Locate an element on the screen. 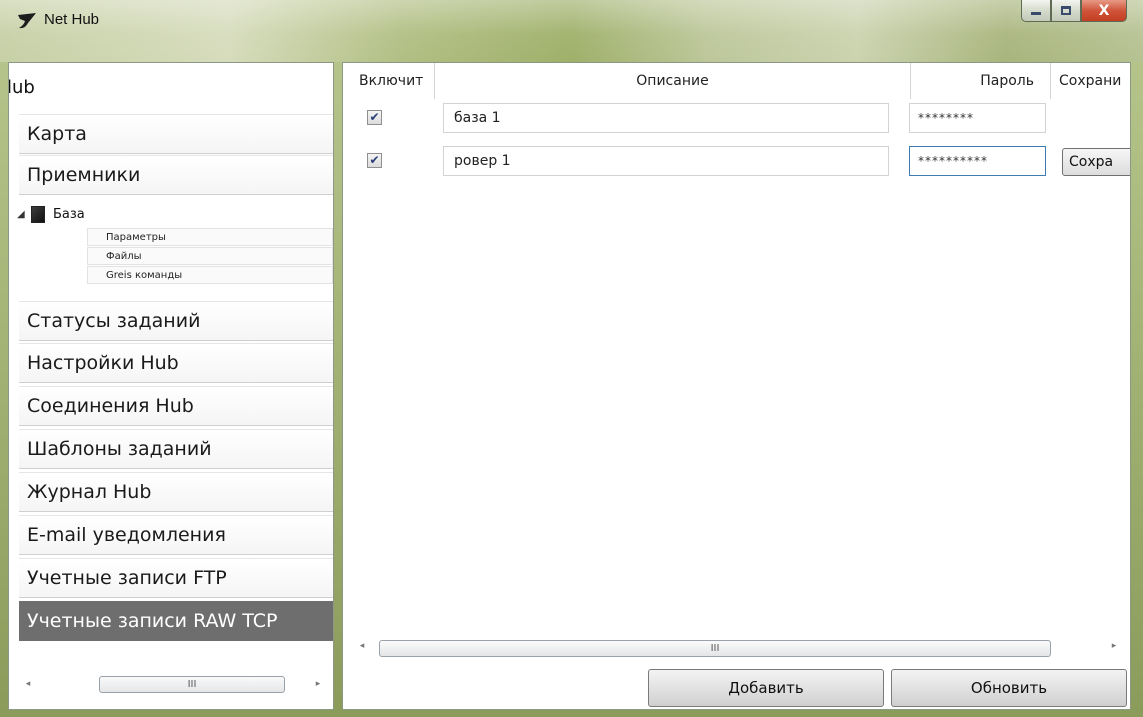 The image size is (1143, 717). nav-item-email-notifications: E-mail уведомления is located at coordinates (176, 535).